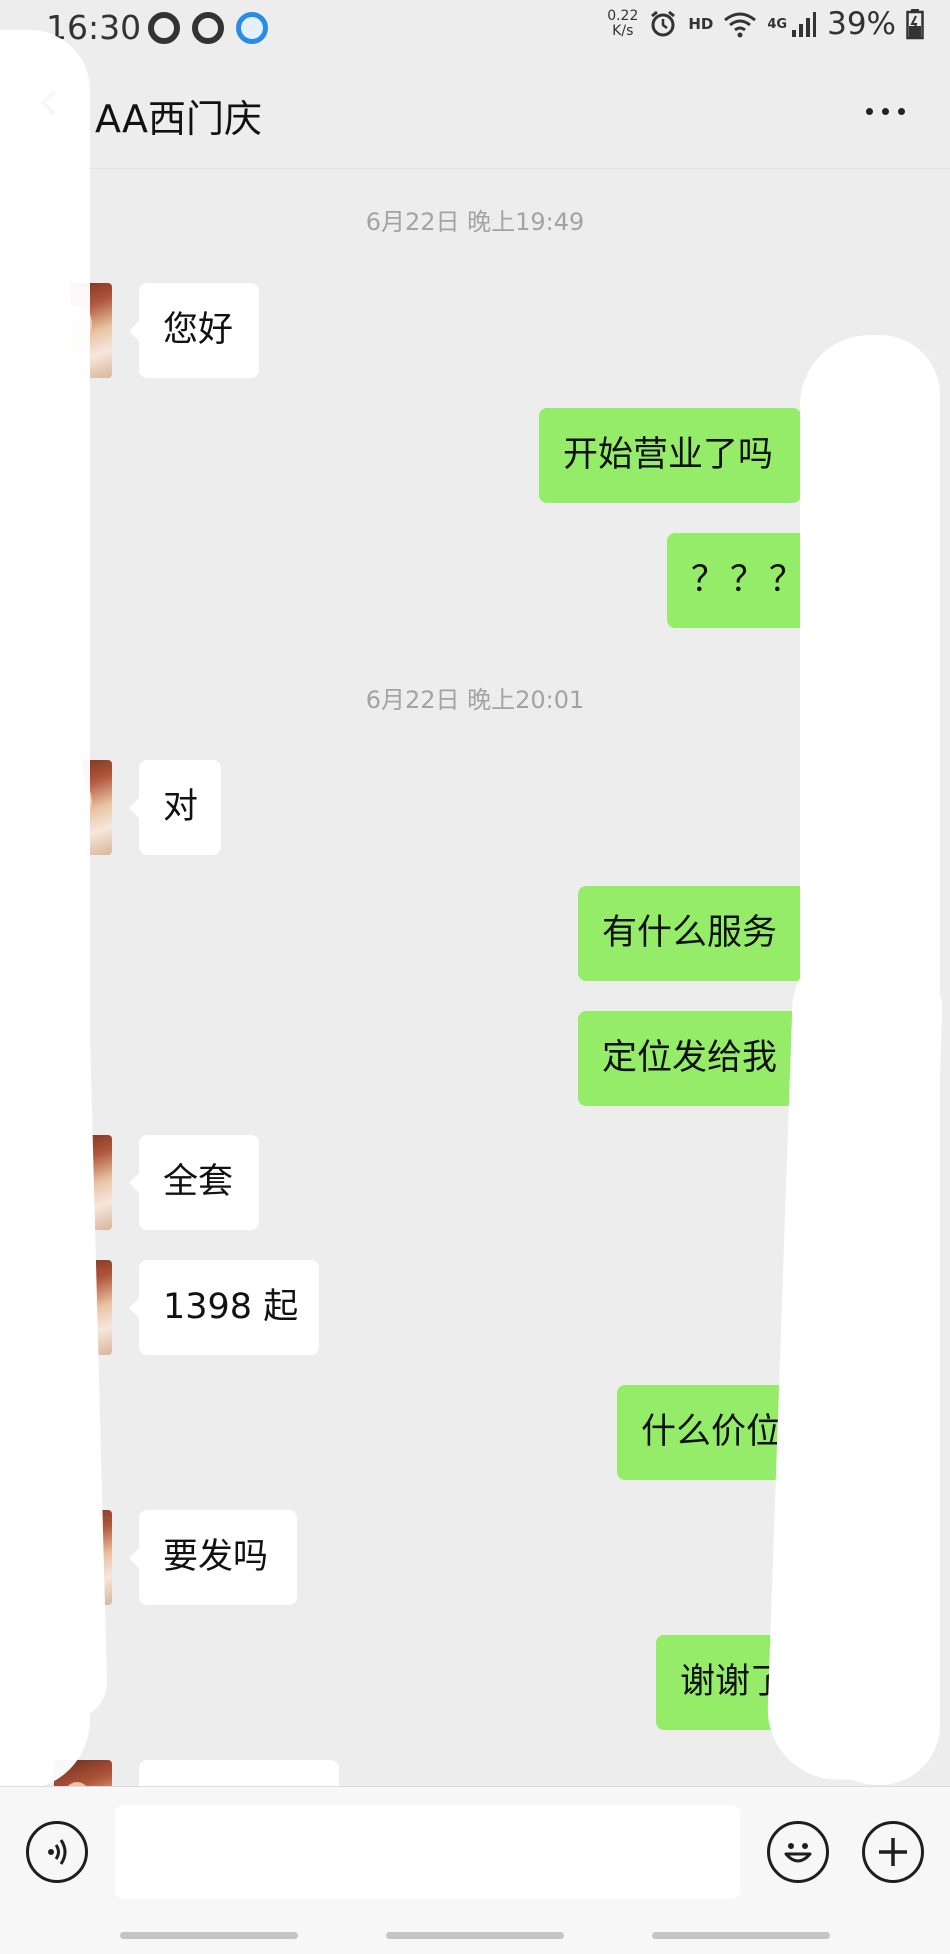  I want to click on add-more-button, so click(893, 1852).